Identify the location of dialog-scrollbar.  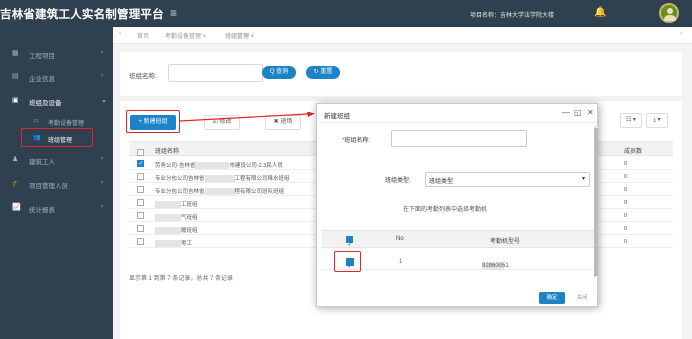
(596, 202).